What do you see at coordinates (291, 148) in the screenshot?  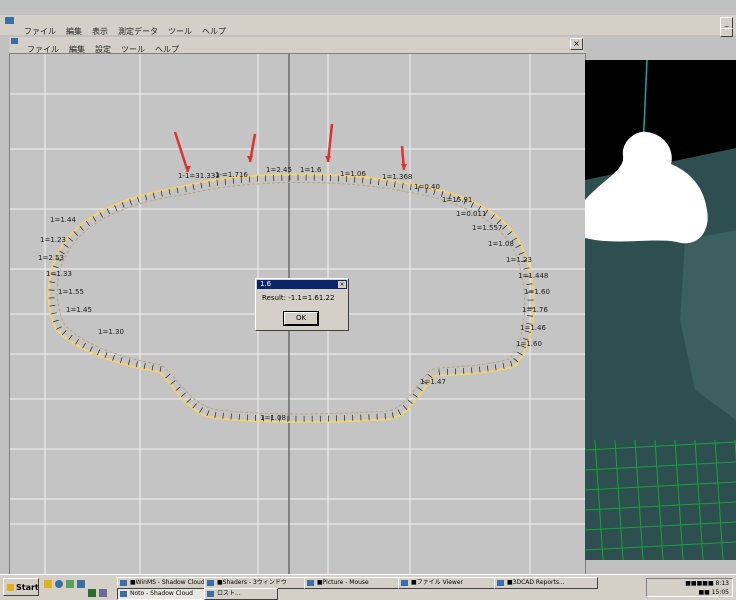 I see `force-arrows` at bounding box center [291, 148].